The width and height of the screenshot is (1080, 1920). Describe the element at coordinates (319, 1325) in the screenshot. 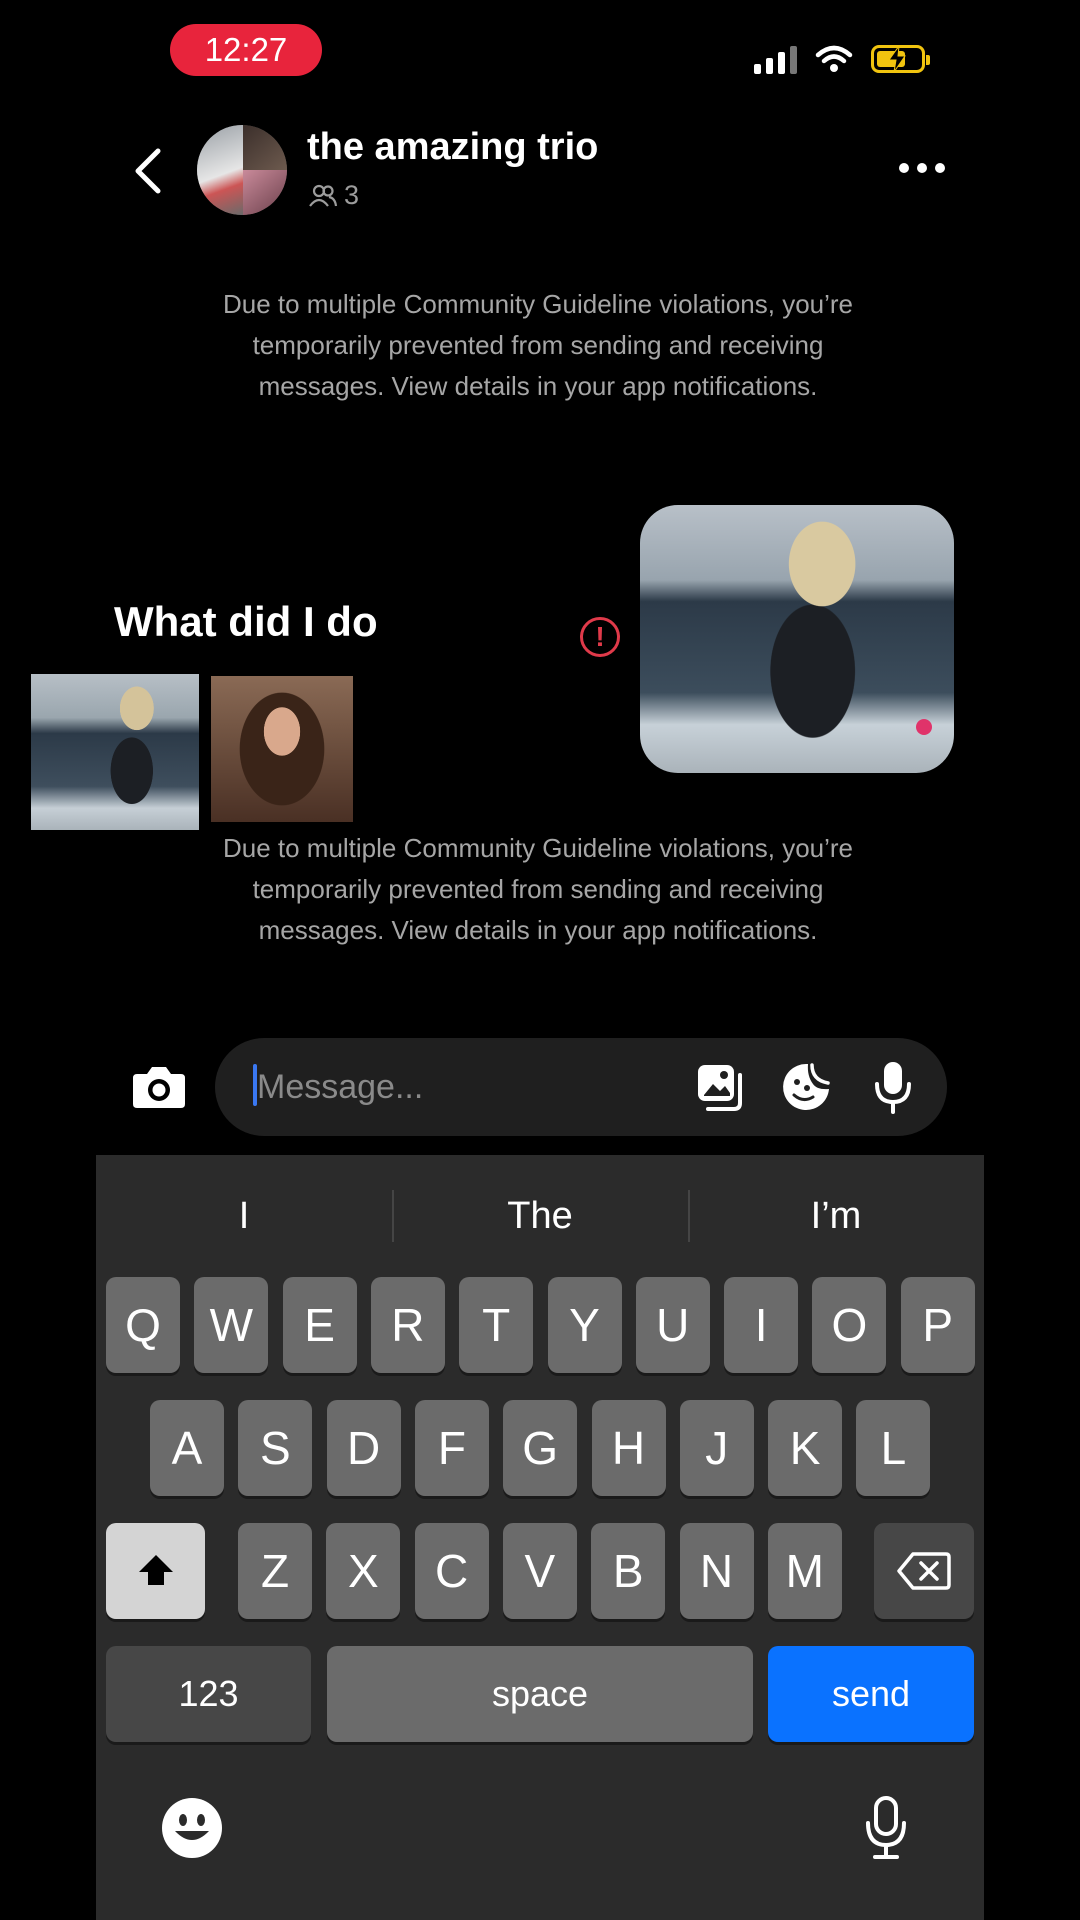

I see `key-e: E` at that location.